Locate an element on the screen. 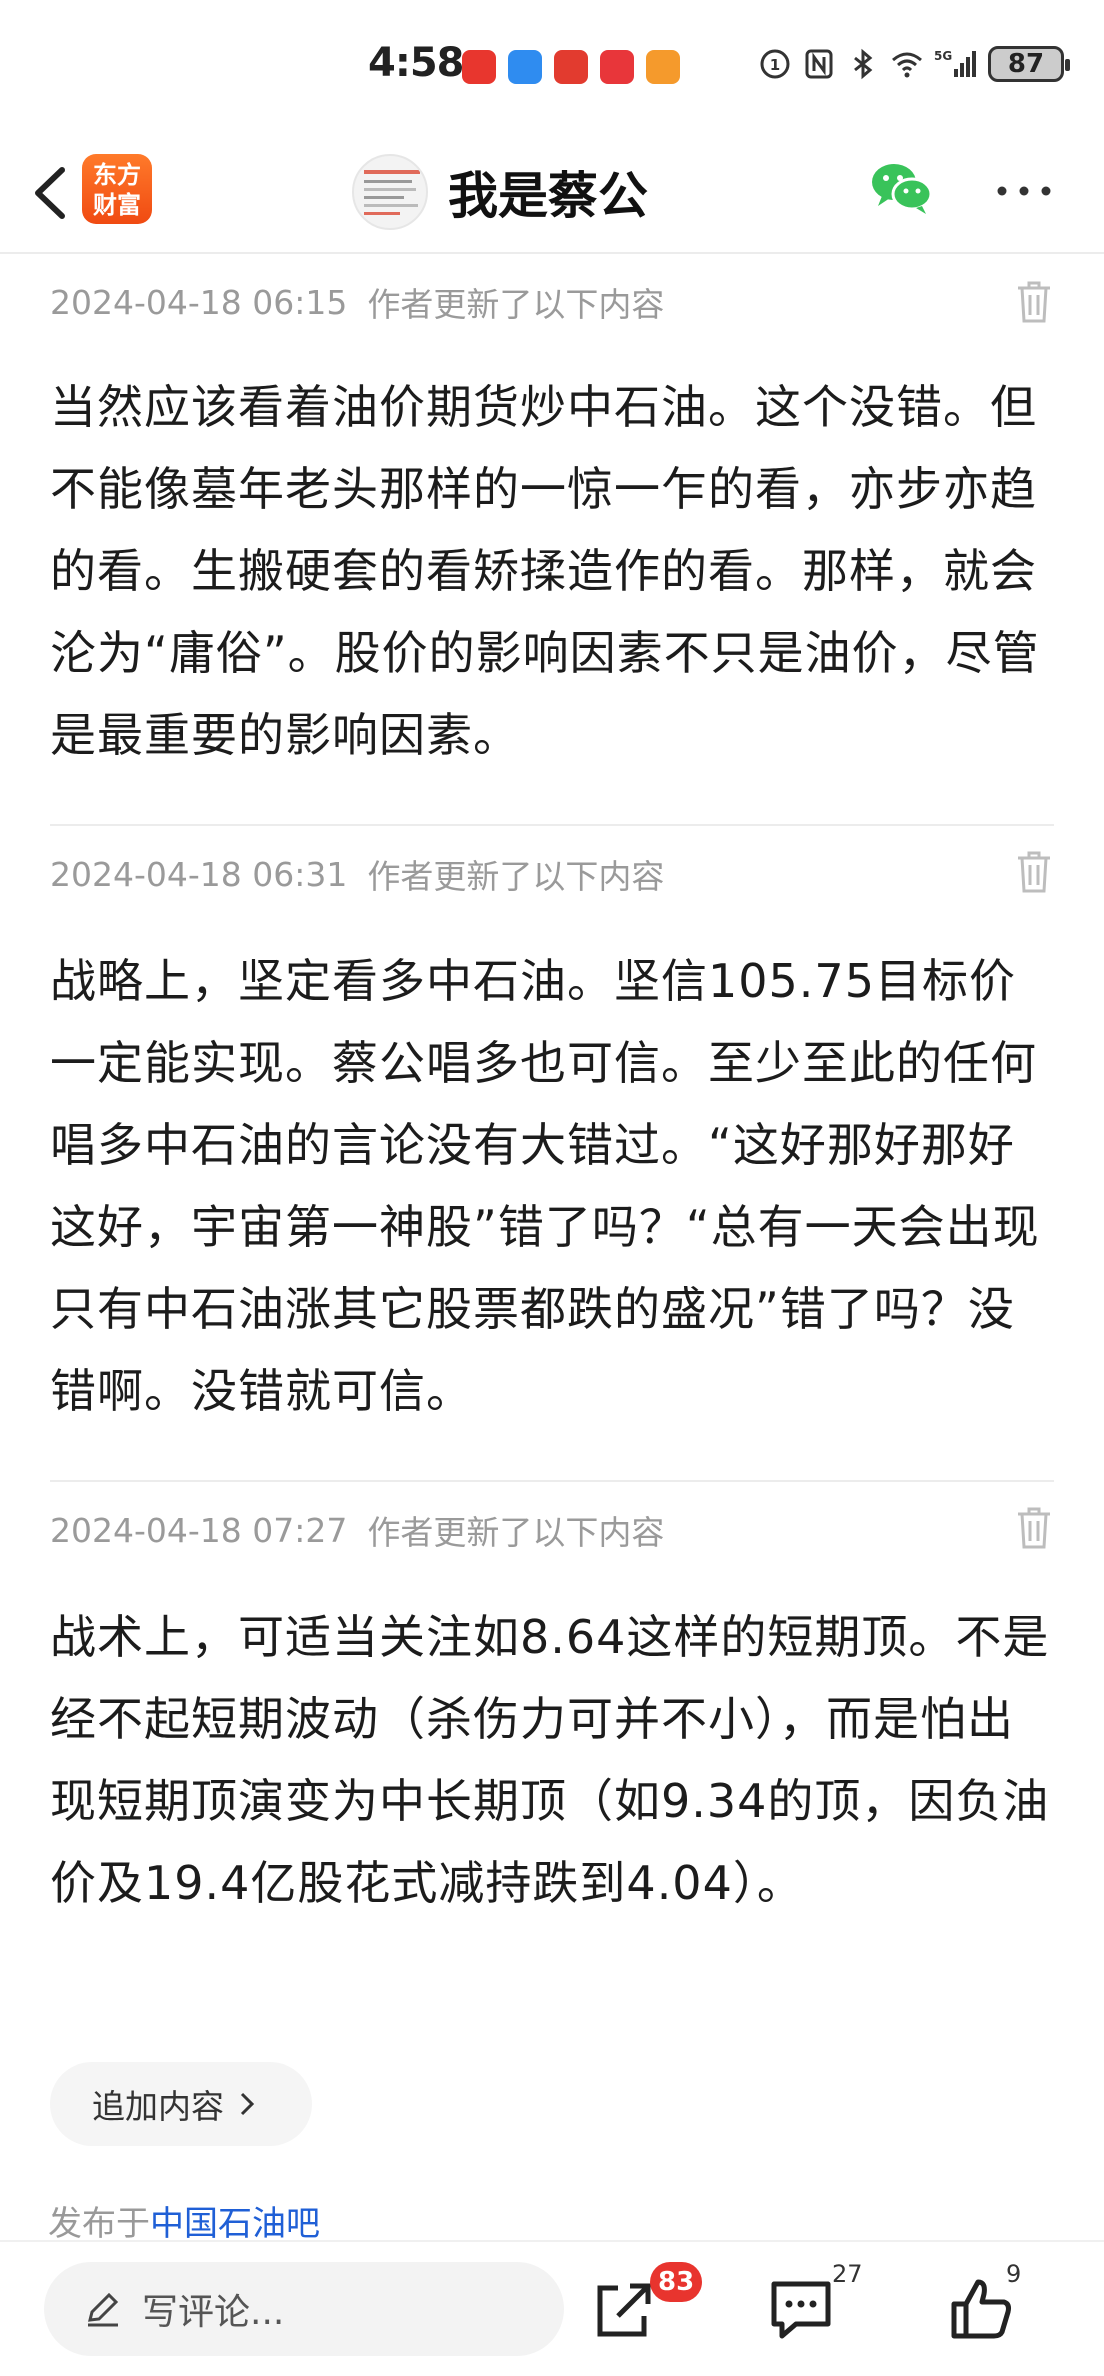  author-avatar is located at coordinates (390, 192).